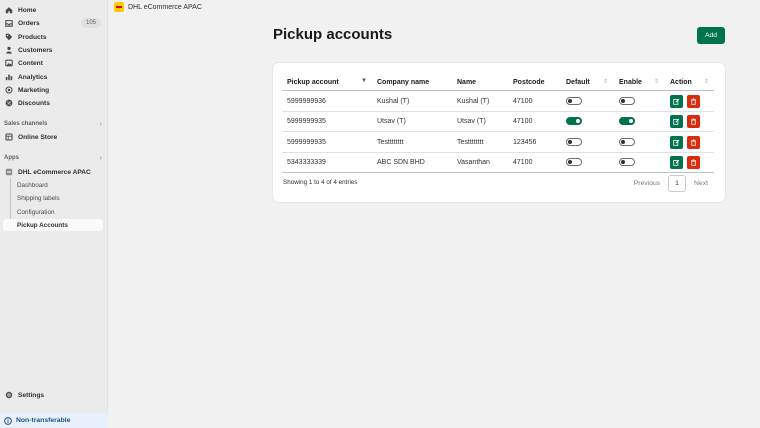 Image resolution: width=760 pixels, height=428 pixels. Describe the element at coordinates (53, 37) in the screenshot. I see `nav-products: Products` at that location.